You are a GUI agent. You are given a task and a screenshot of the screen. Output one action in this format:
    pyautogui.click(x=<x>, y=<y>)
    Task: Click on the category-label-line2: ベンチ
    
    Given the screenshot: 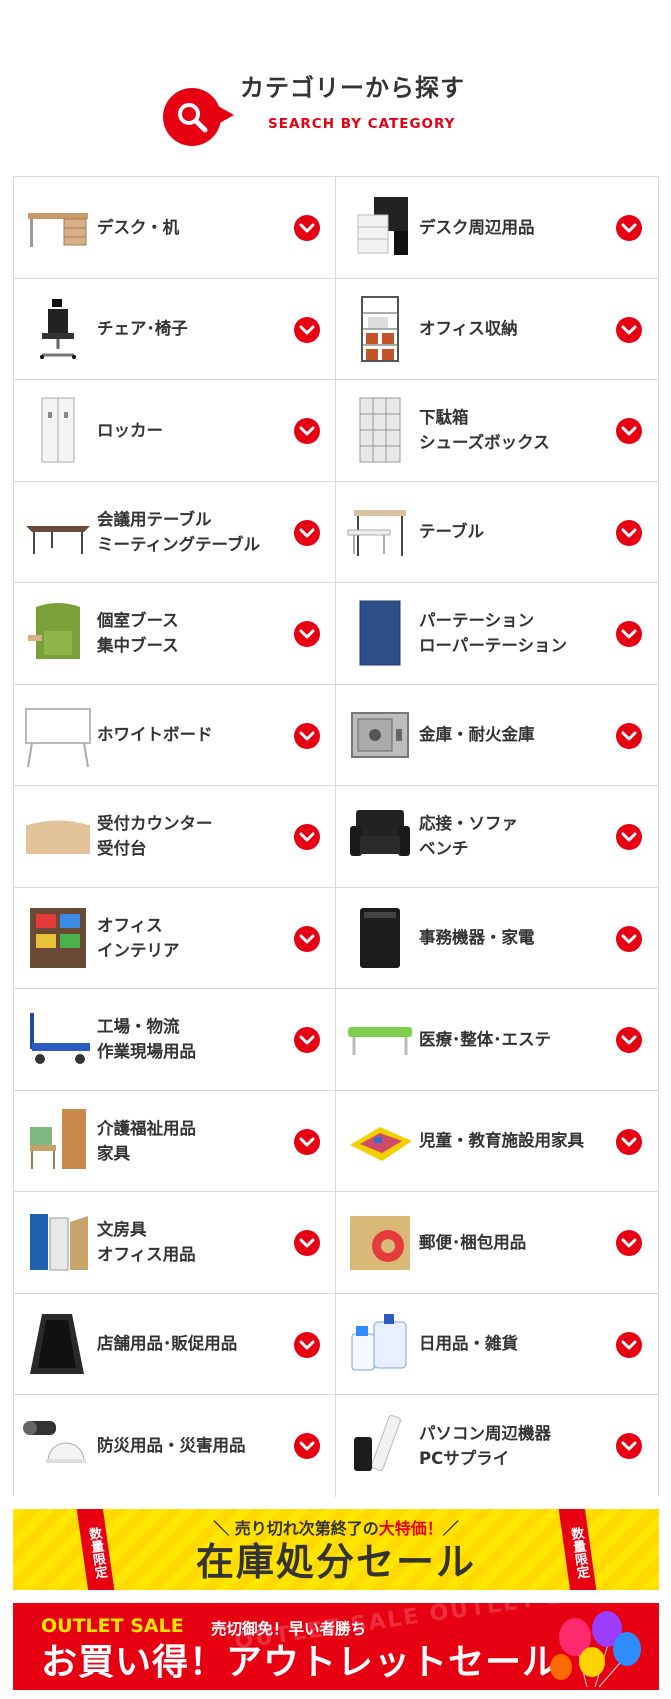 What is the action you would take?
    pyautogui.click(x=444, y=849)
    